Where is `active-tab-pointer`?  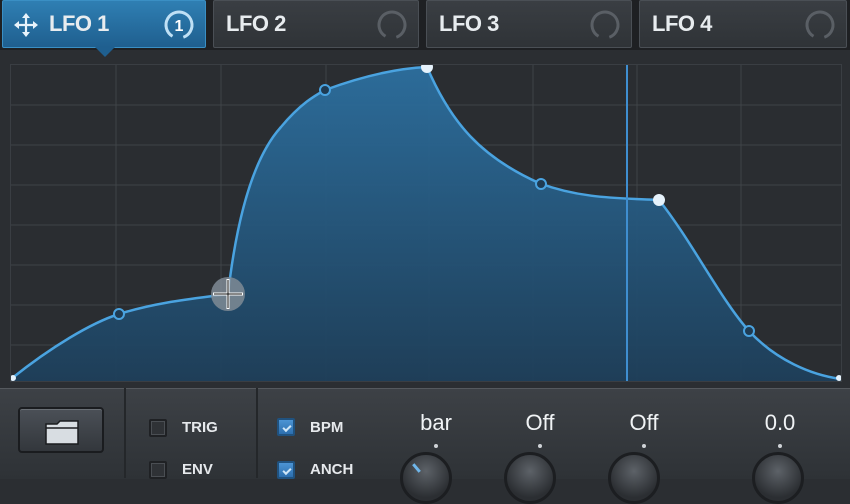
active-tab-pointer is located at coordinates (105, 52).